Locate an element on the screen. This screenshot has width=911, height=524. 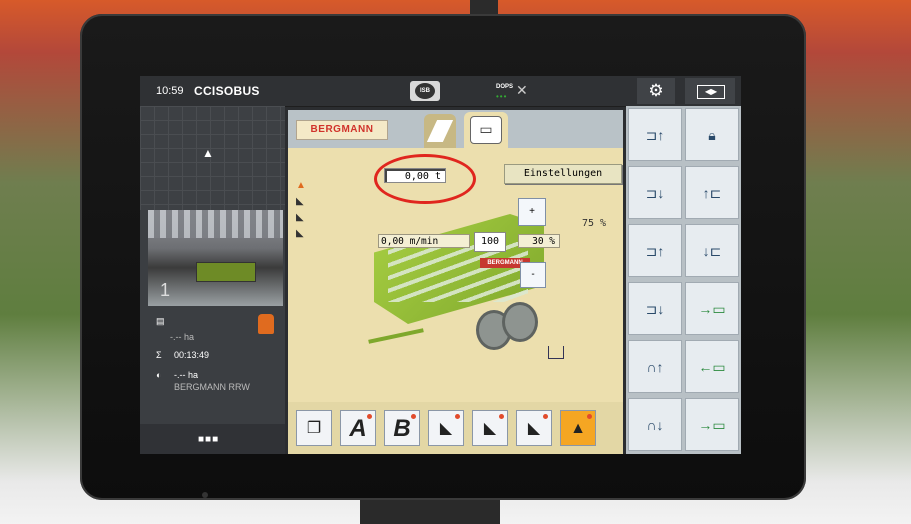
axle-down-icon: ∩↓ is located at coordinates (655, 425).